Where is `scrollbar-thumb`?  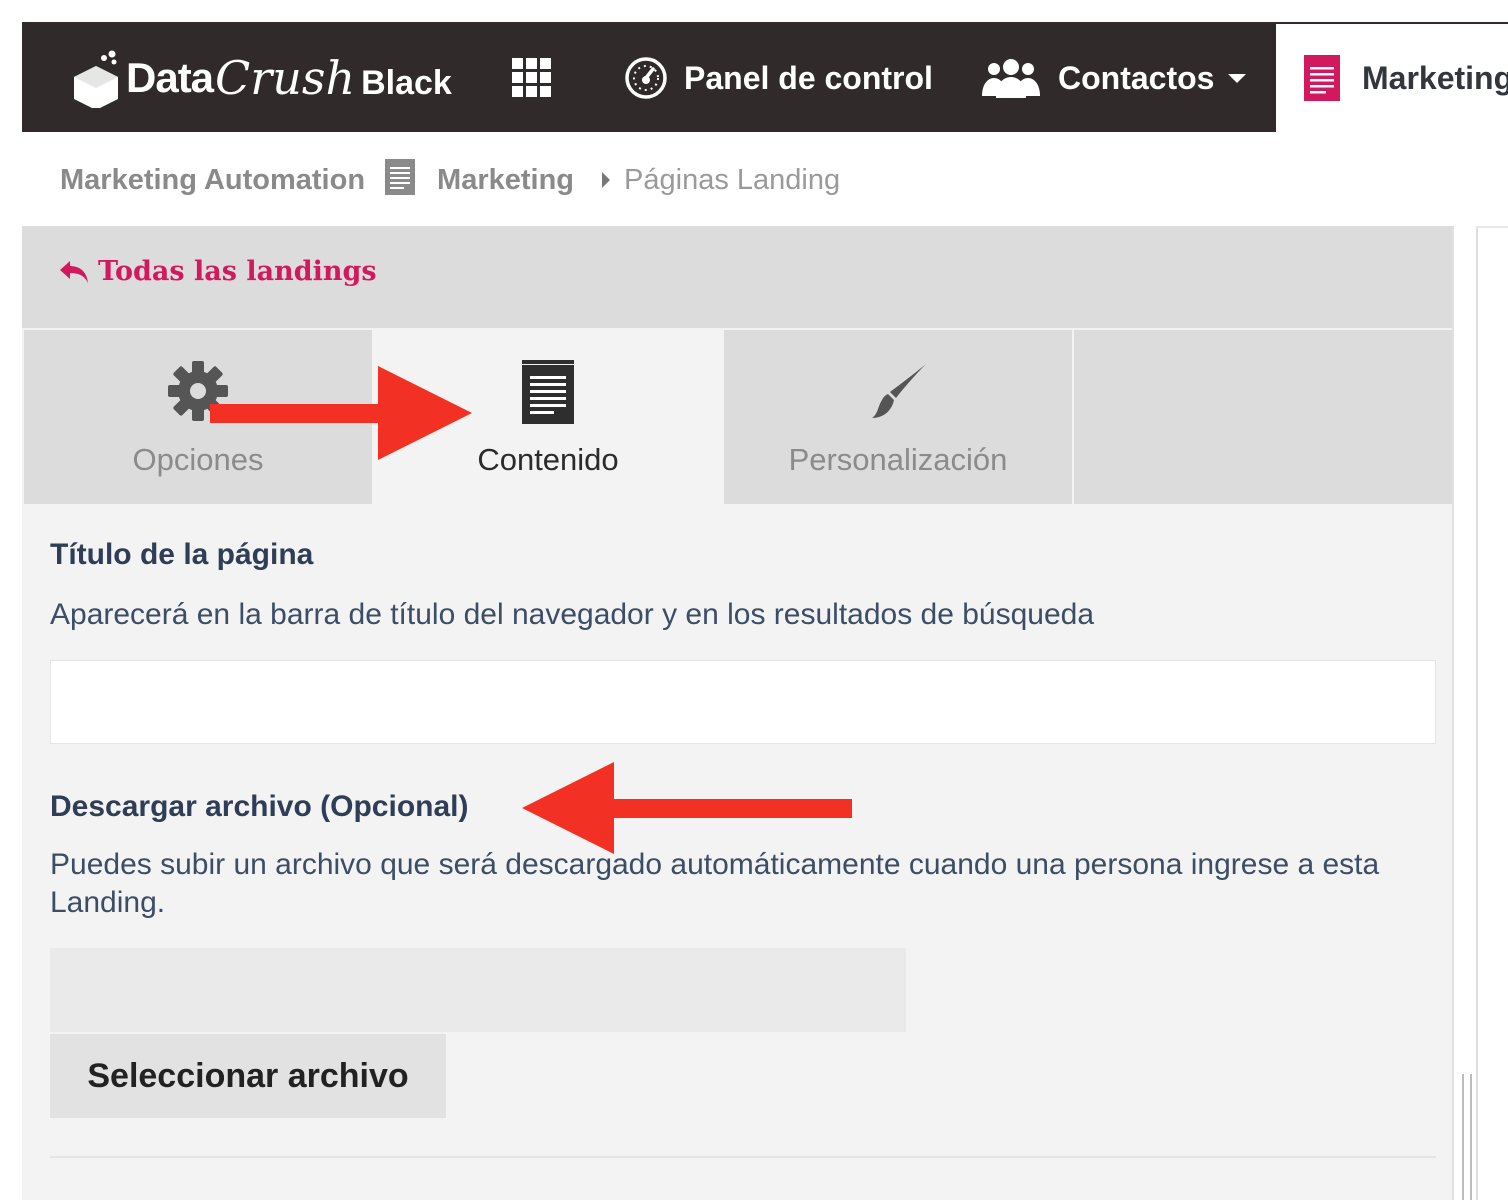
scrollbar-thumb is located at coordinates (1467, 1137).